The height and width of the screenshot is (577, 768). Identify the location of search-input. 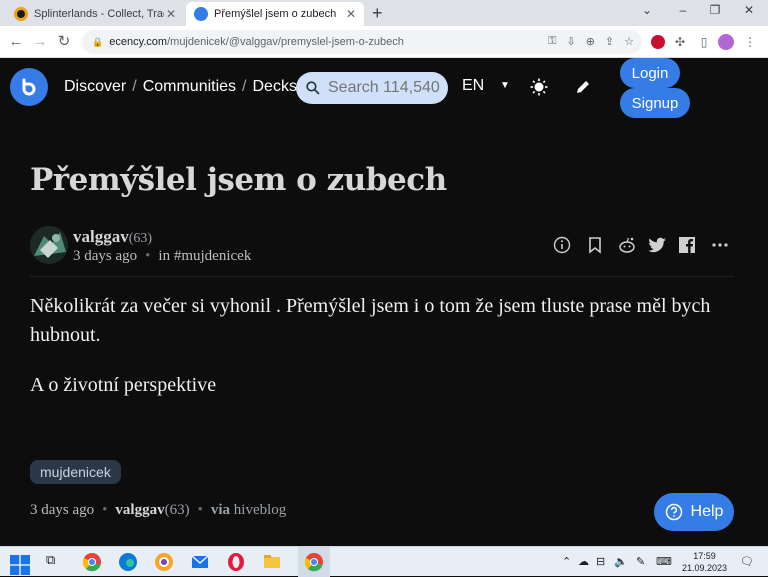
(388, 88).